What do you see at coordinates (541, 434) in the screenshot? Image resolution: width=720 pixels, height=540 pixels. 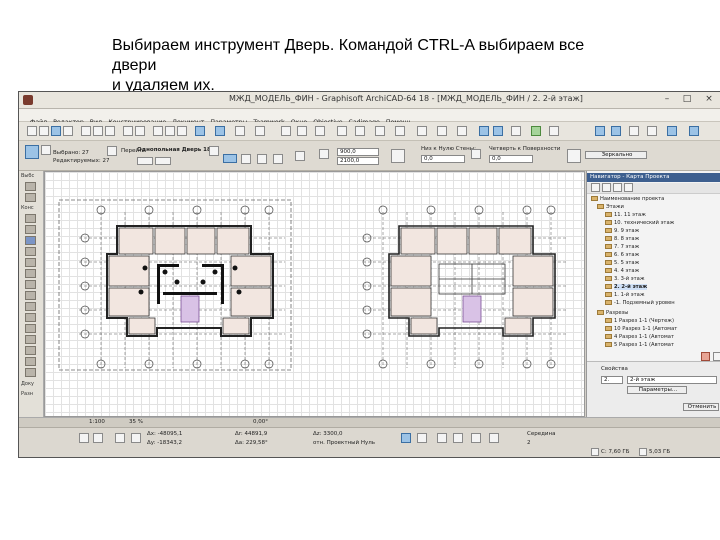 I see `snap-mode: Середина` at bounding box center [541, 434].